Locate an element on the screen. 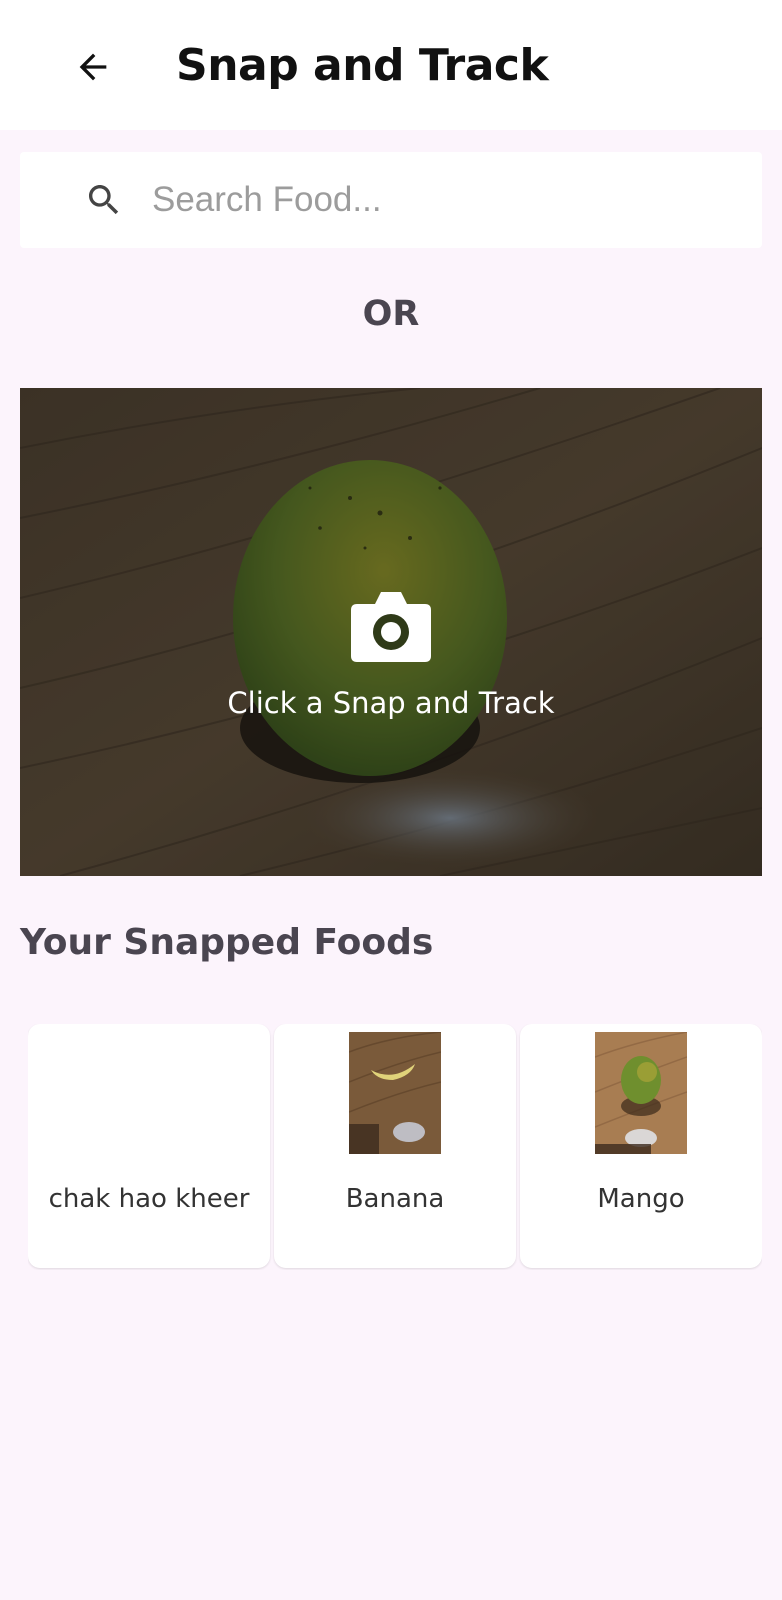 This screenshot has width=782, height=1600. arrow-left-icon is located at coordinates (93, 67).